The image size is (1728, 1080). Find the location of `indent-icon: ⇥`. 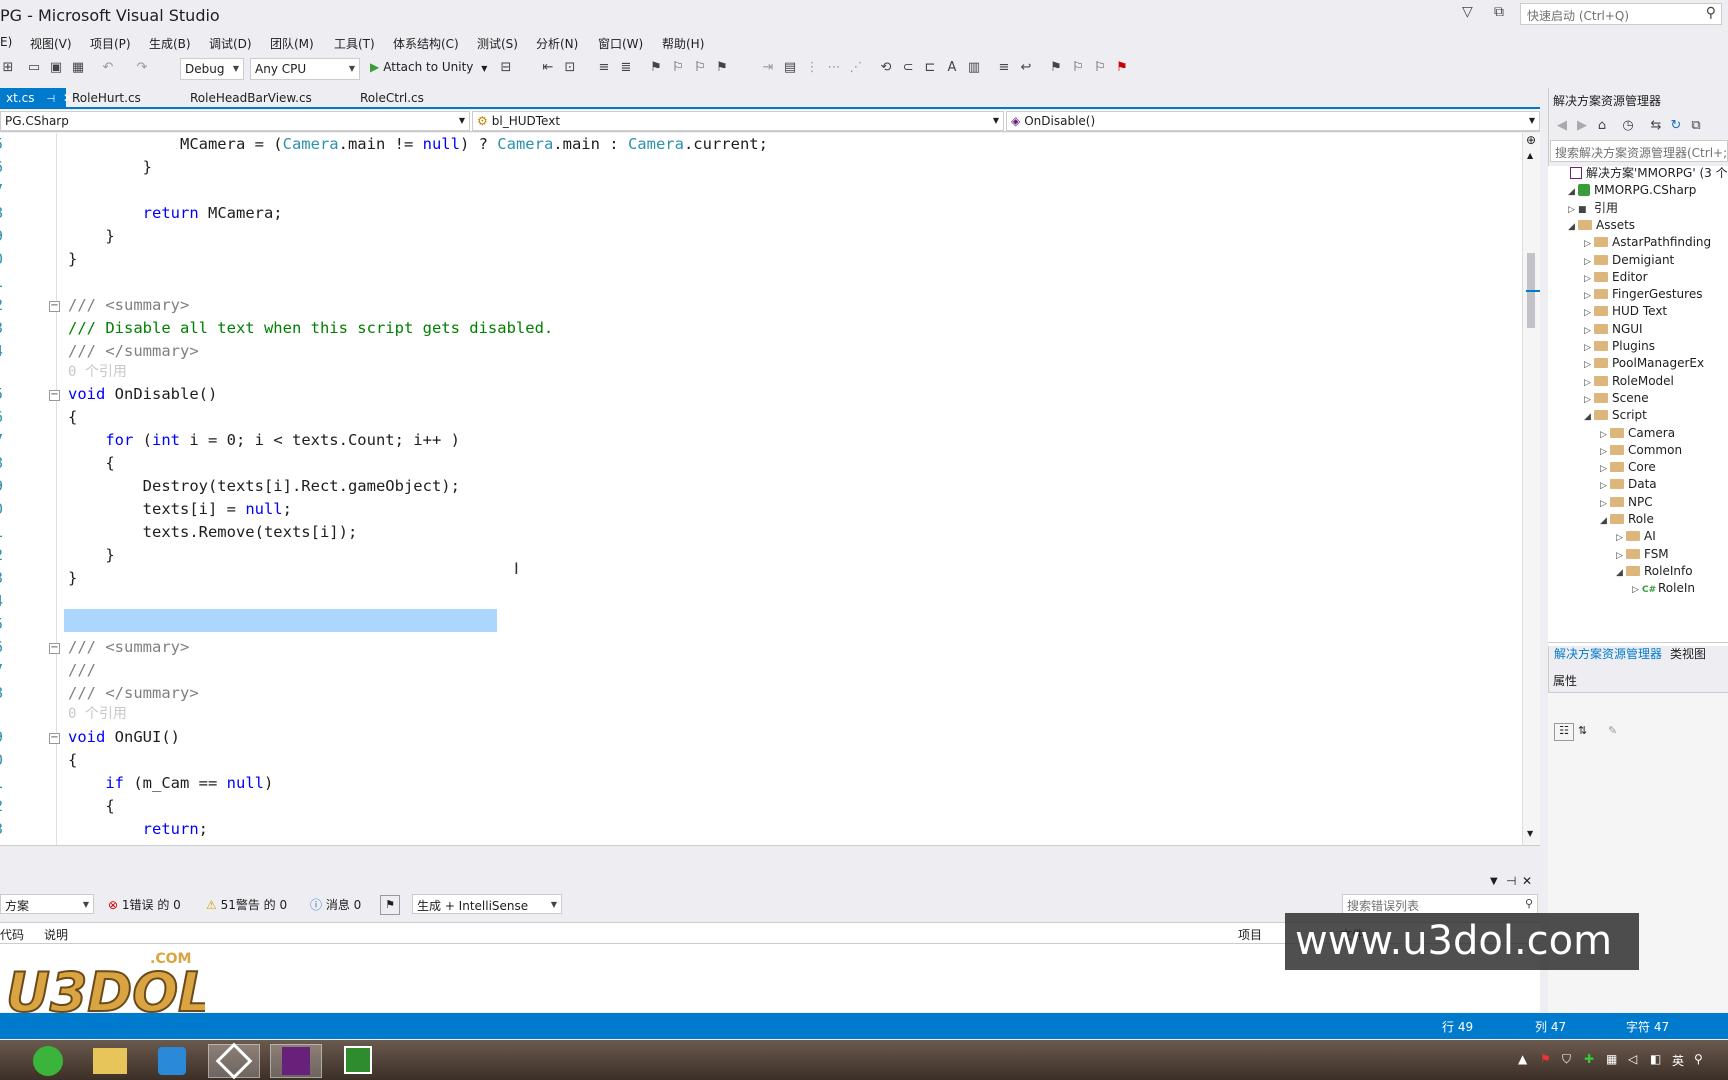

indent-icon: ⇥ is located at coordinates (768, 68).